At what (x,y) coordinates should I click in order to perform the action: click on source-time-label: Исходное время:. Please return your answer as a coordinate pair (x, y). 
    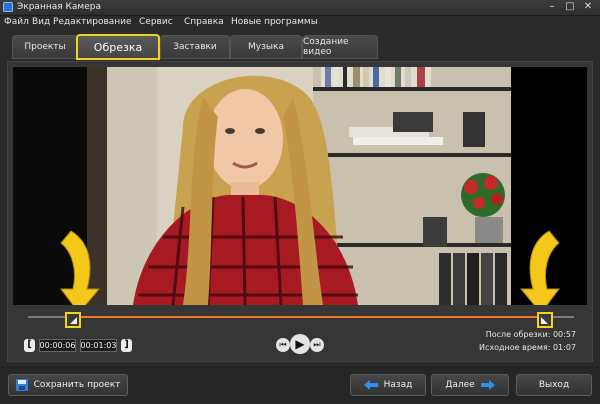
    Looking at the image, I should click on (515, 347).